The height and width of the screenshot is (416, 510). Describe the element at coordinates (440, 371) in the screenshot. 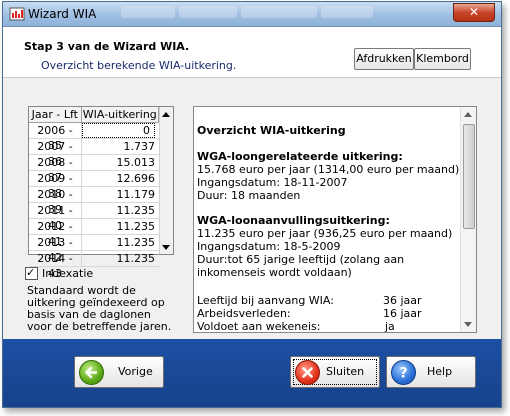

I see `help-label: Help` at that location.